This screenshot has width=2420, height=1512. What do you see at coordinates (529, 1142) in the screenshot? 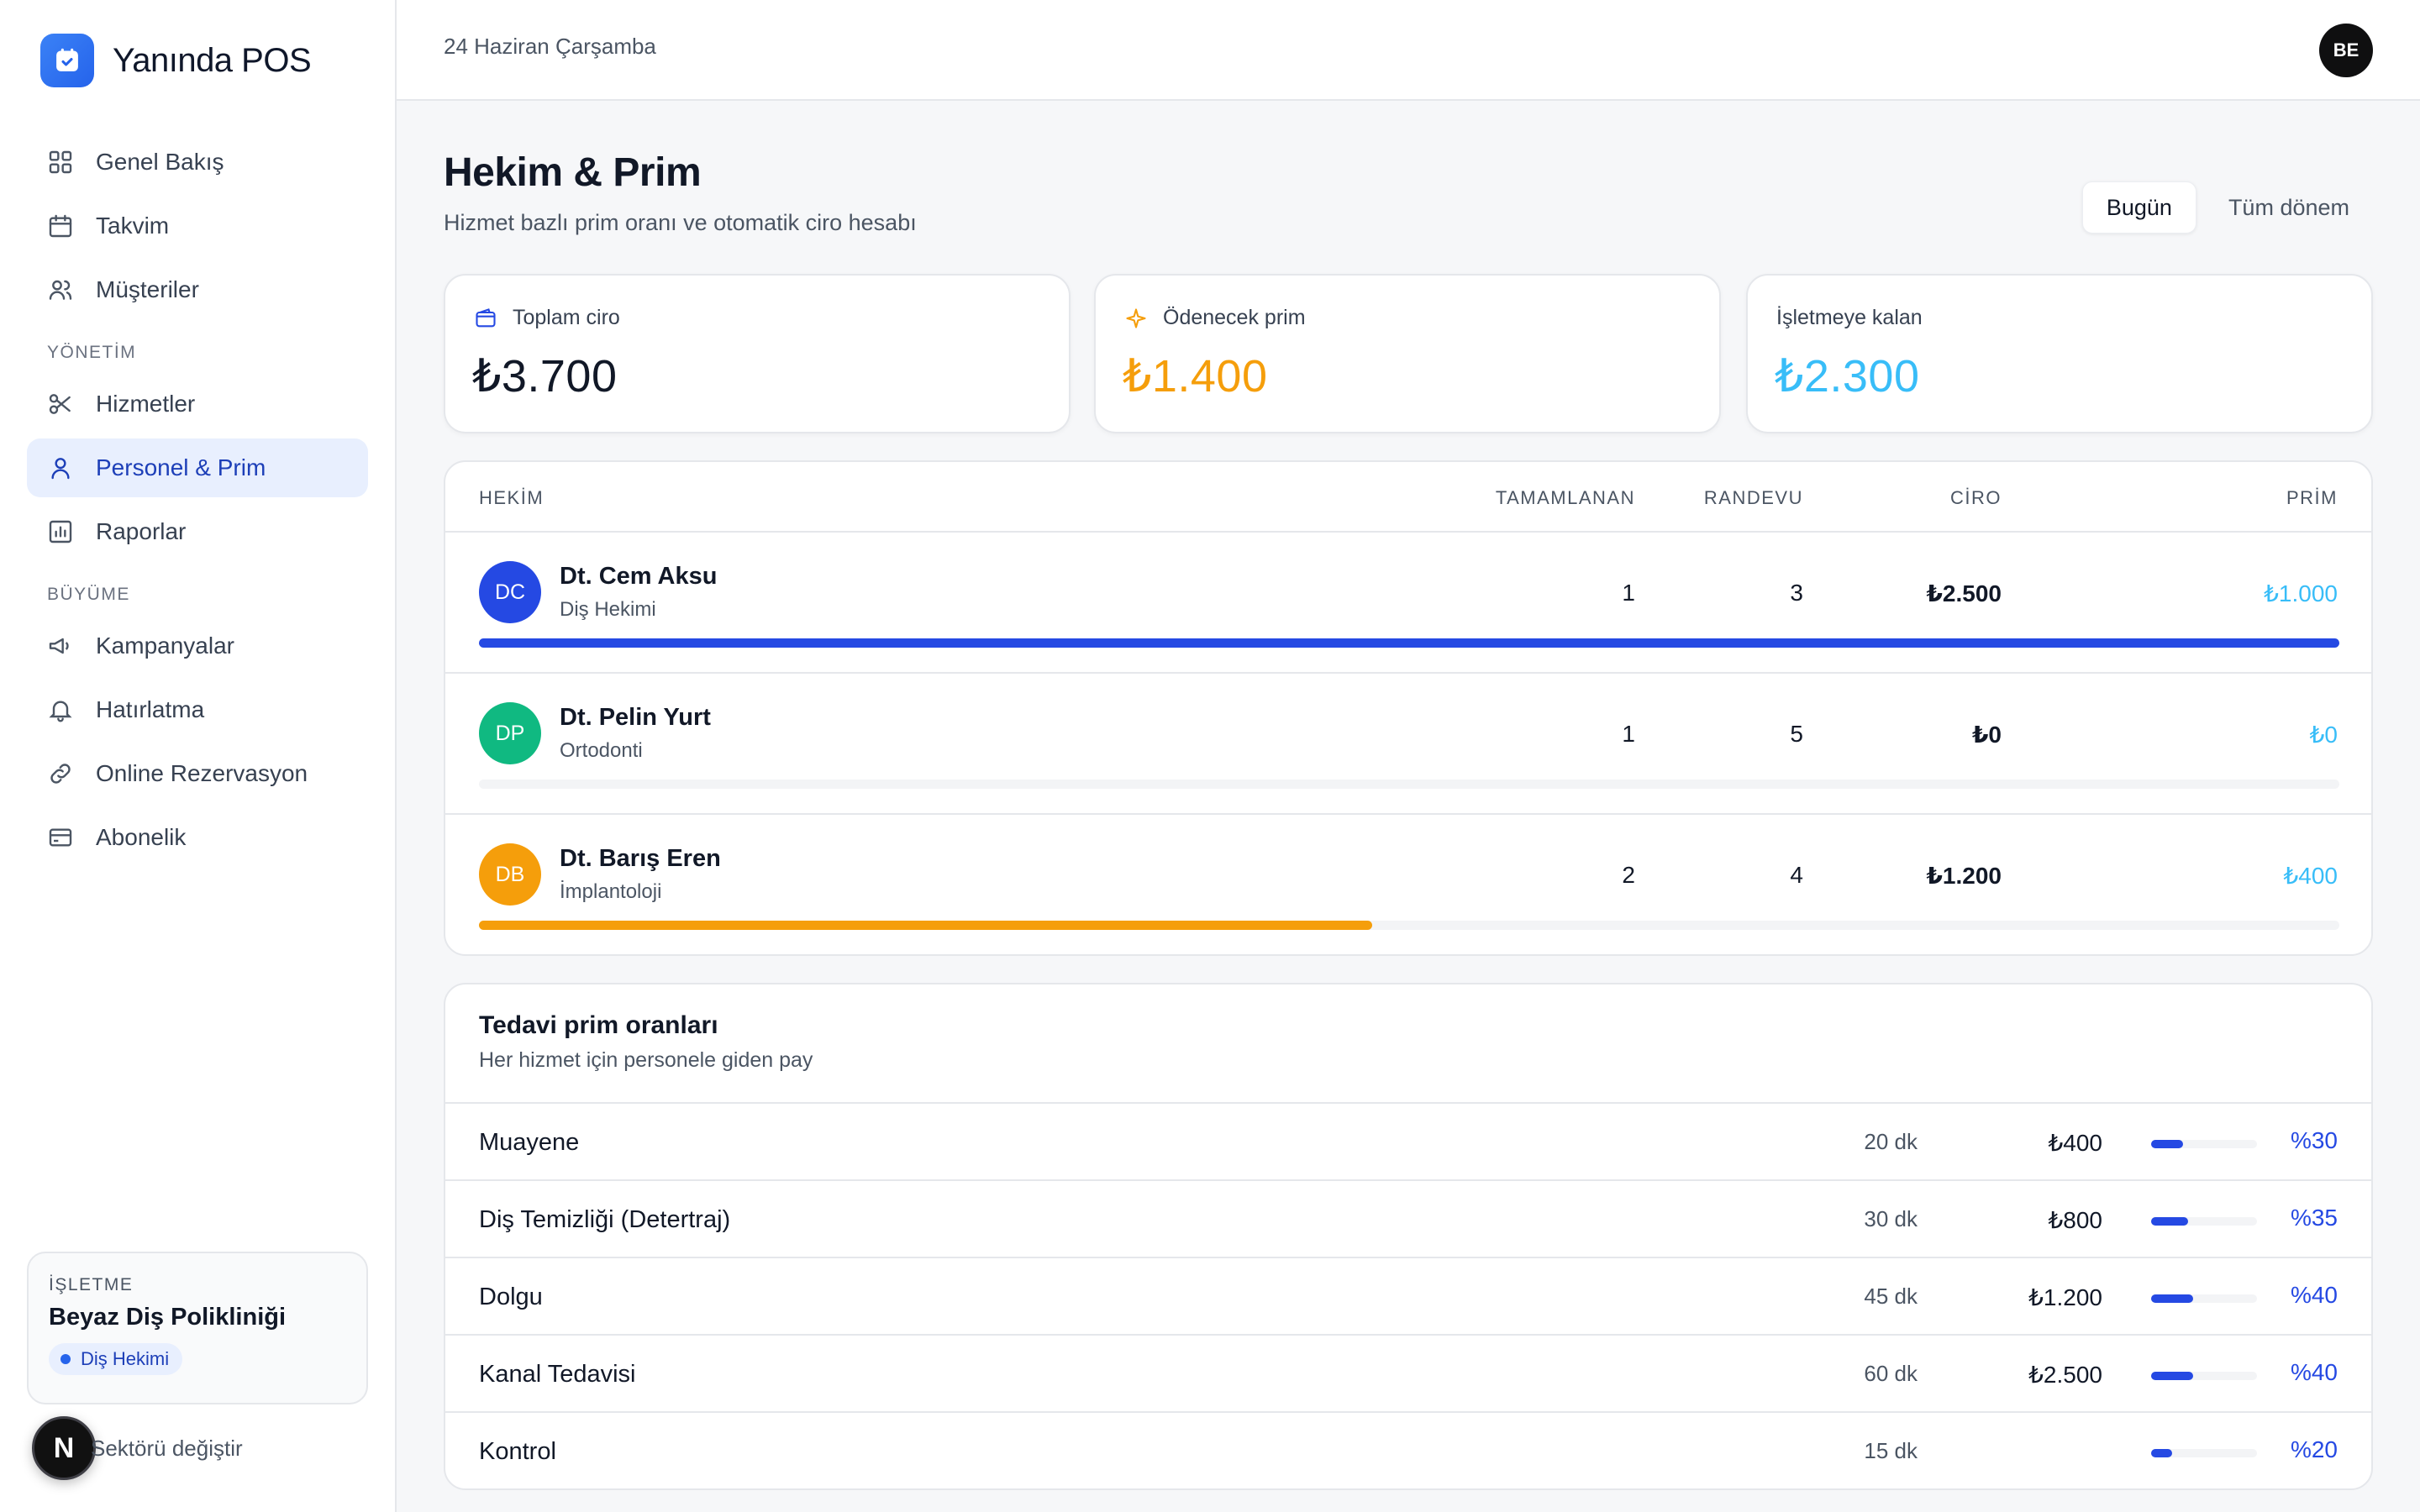
I see `service-name: Muayene` at bounding box center [529, 1142].